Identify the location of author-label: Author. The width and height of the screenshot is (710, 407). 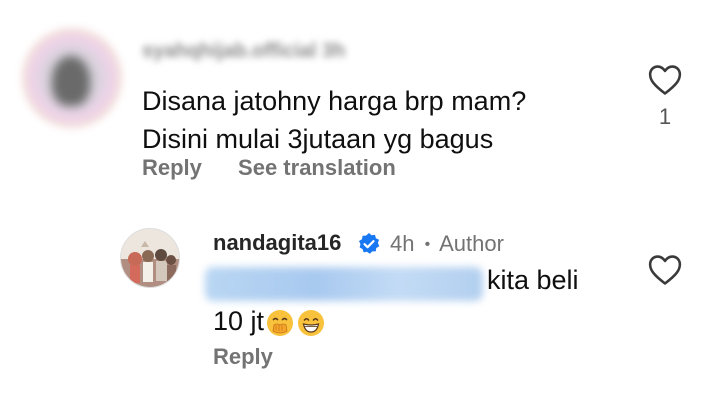
(471, 243).